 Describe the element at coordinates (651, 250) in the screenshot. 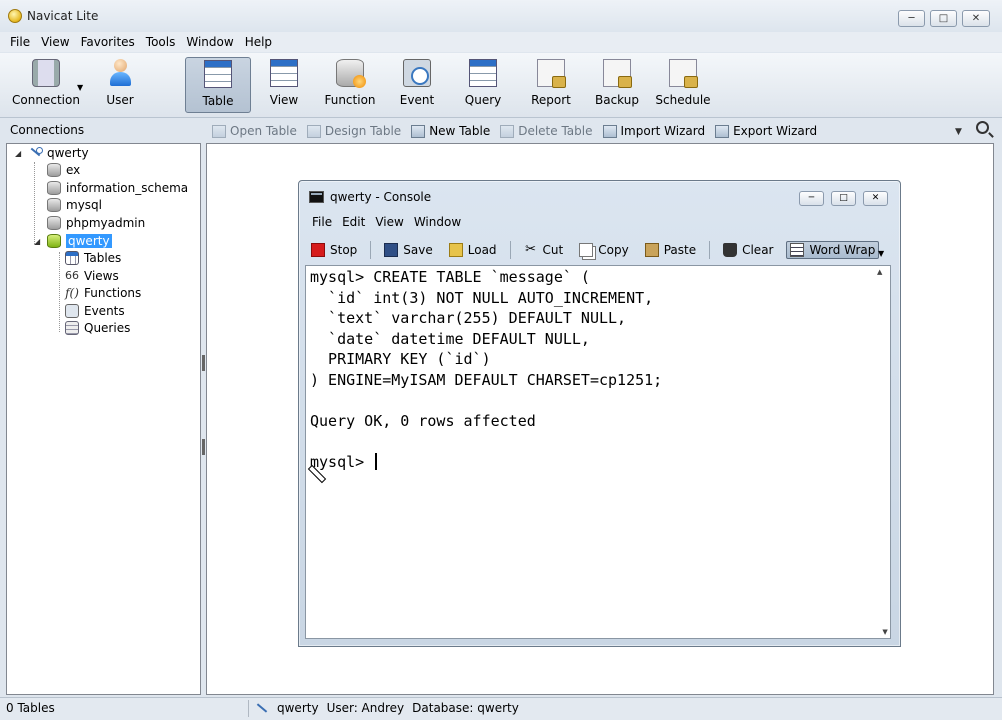

I see `paste-clipboard-icon` at that location.